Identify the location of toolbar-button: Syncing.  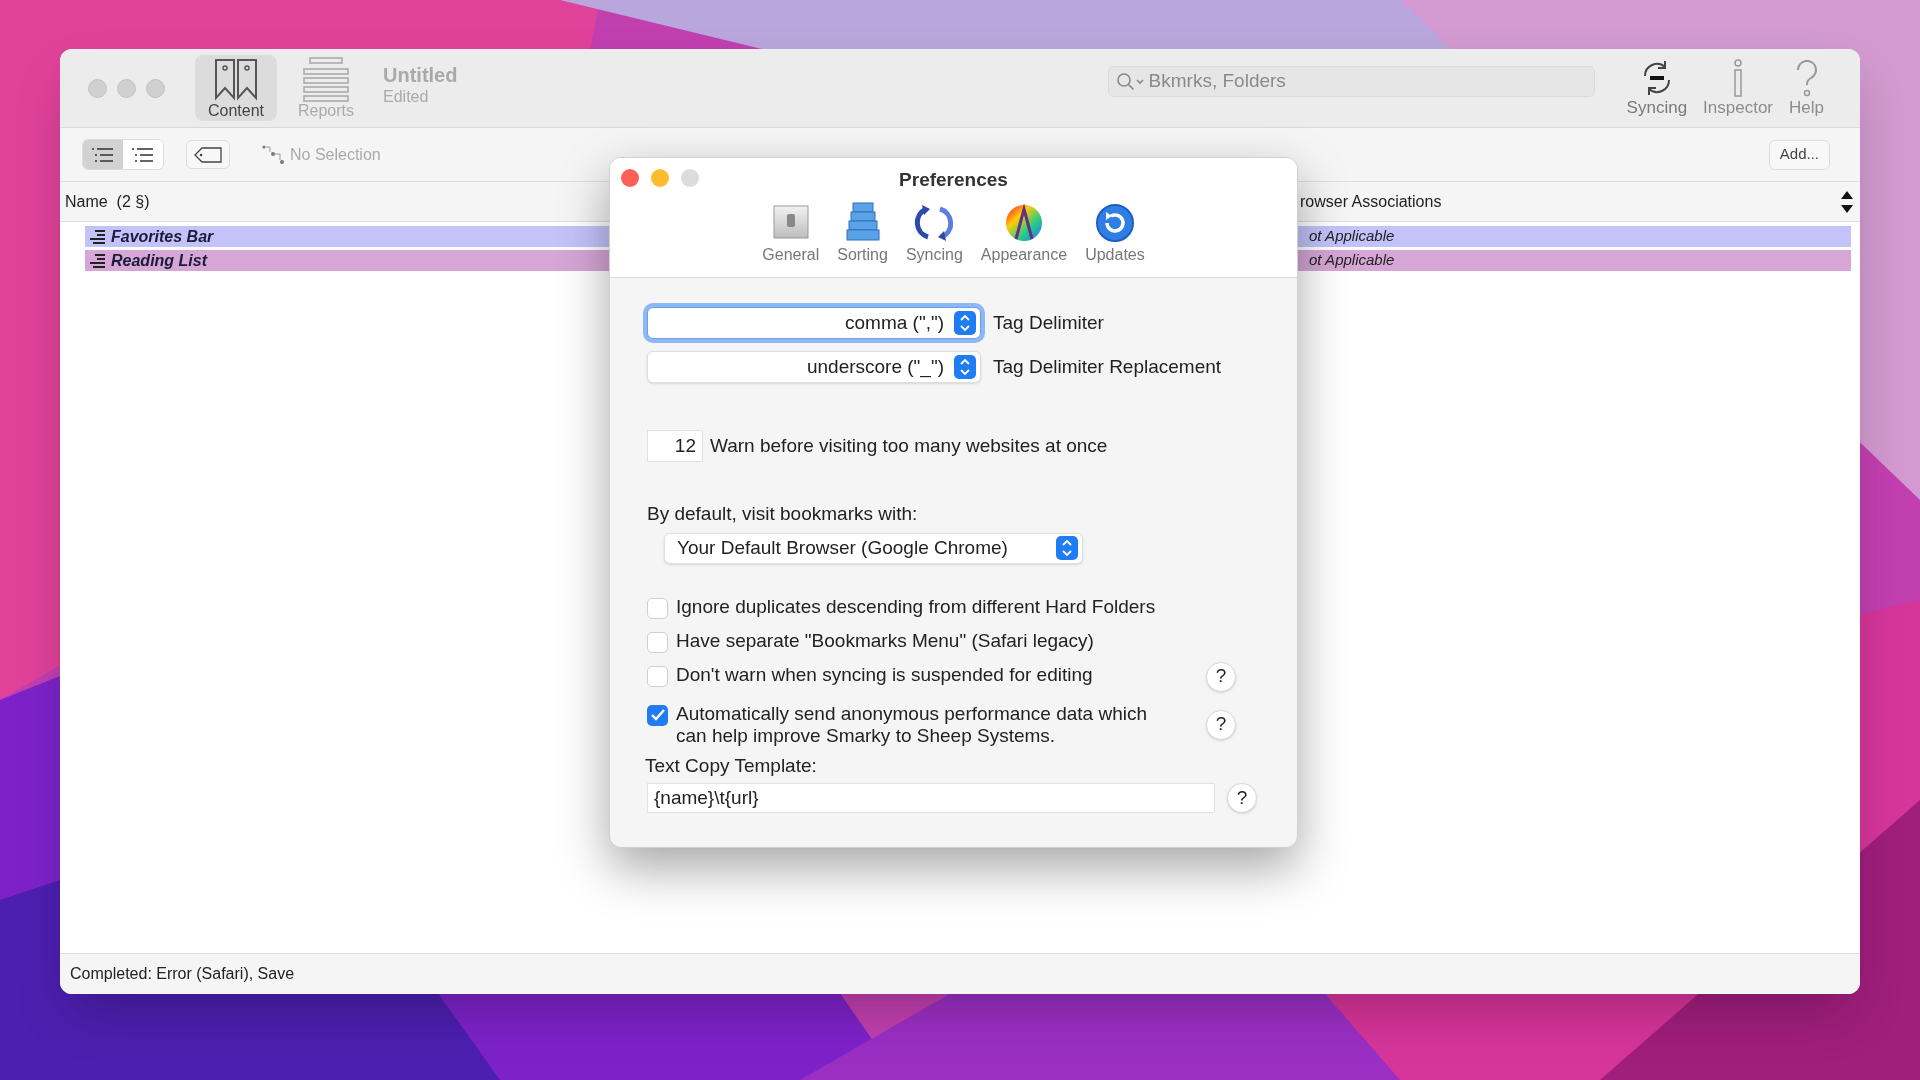
(1657, 88).